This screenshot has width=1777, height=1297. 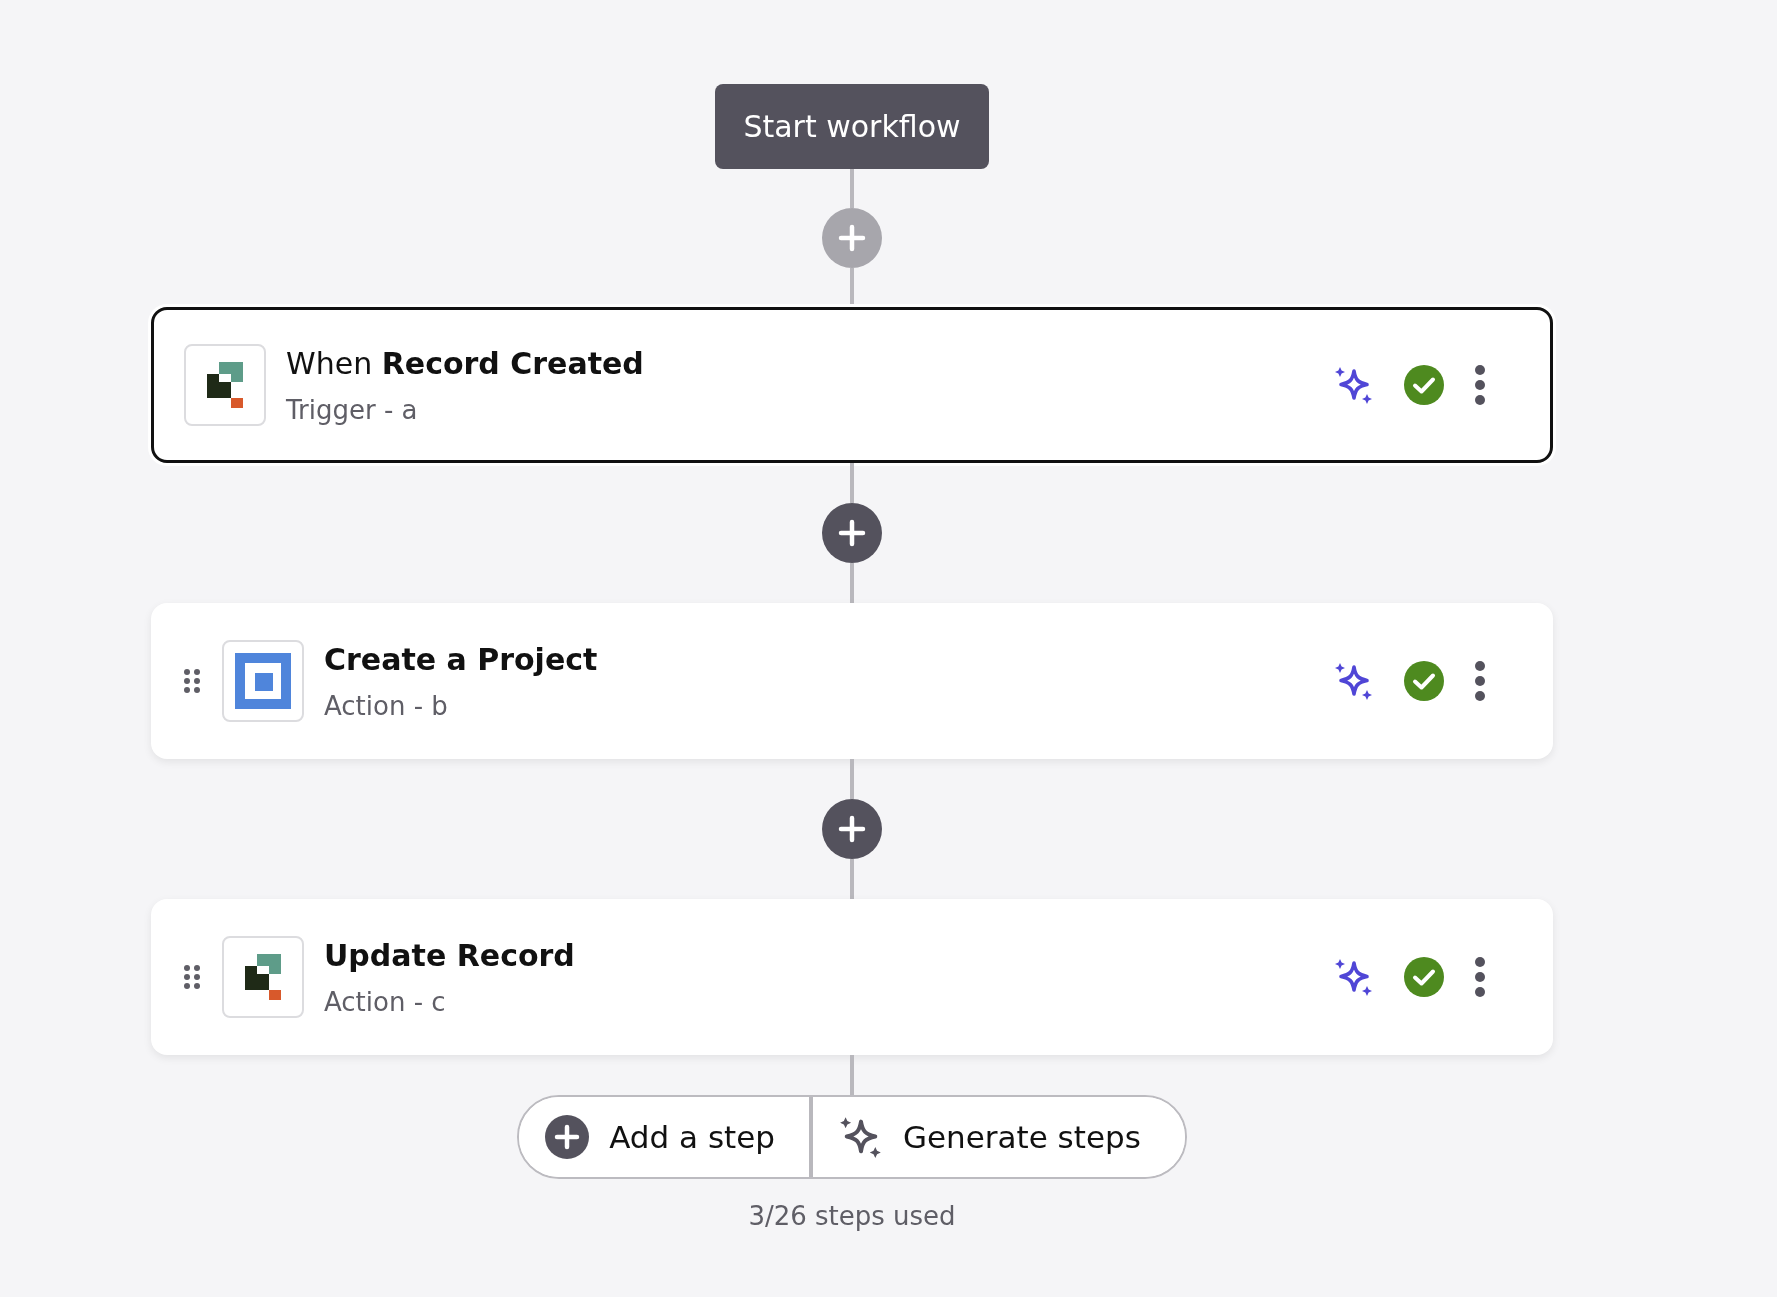 I want to click on step-subtitle: Action - c, so click(x=385, y=1001).